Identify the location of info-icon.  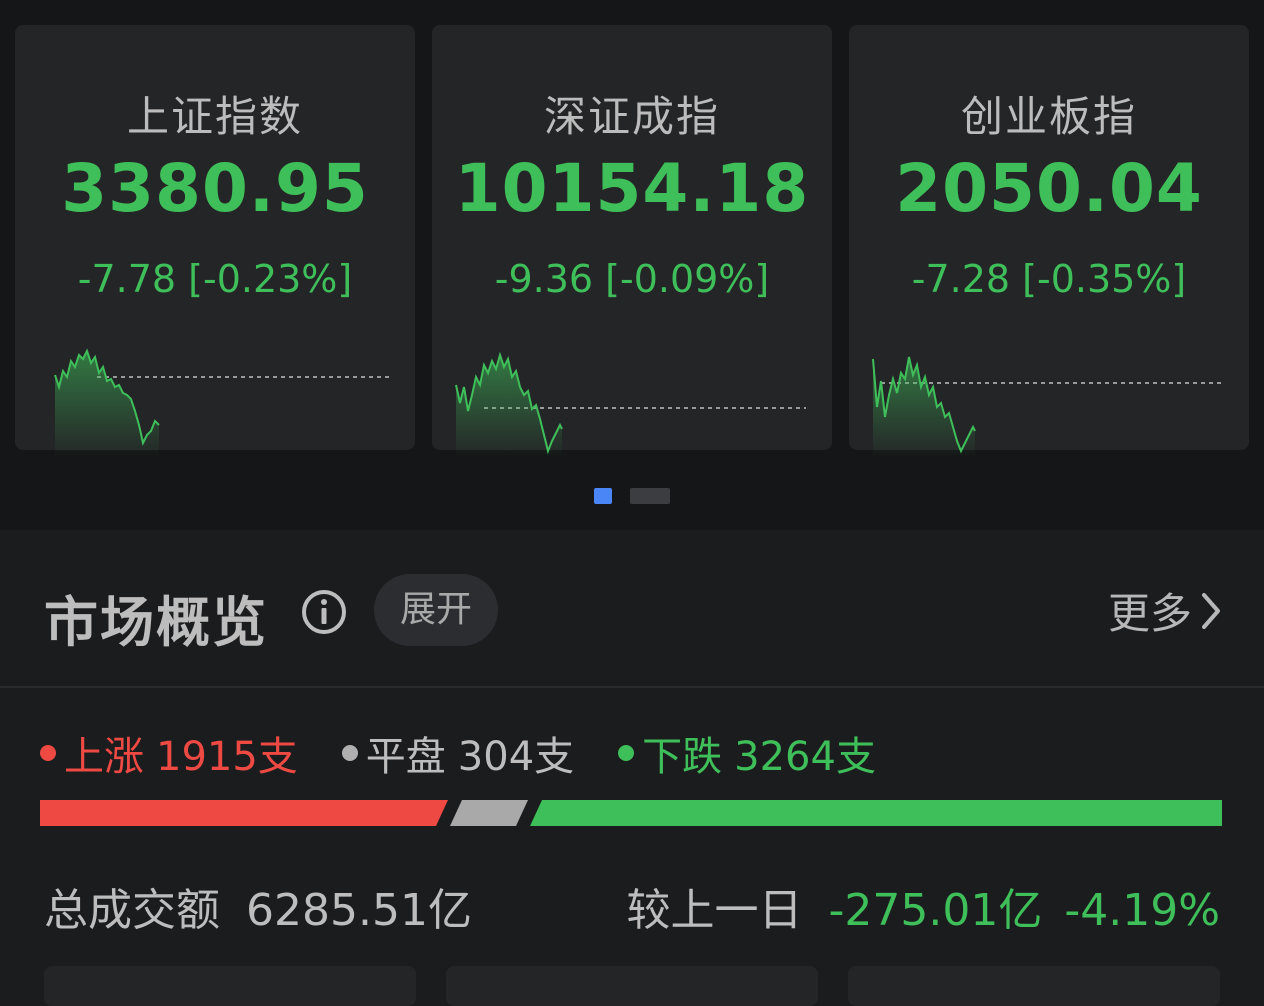
(324, 612).